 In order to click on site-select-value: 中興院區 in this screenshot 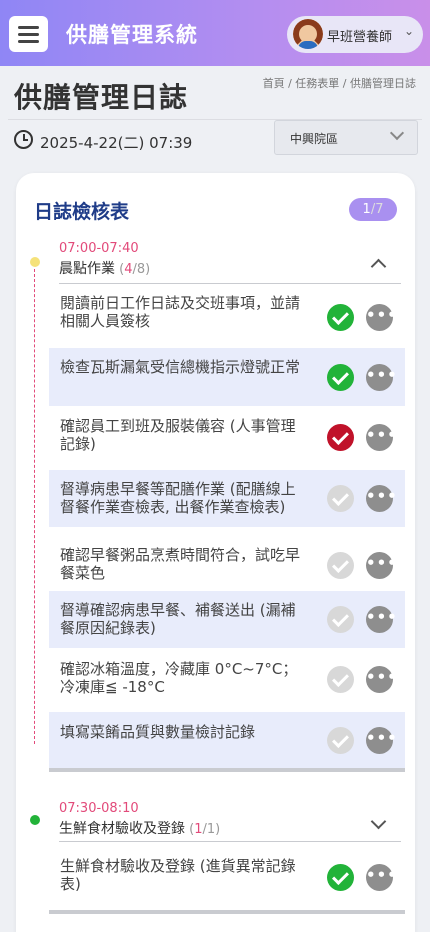, I will do `click(314, 139)`.